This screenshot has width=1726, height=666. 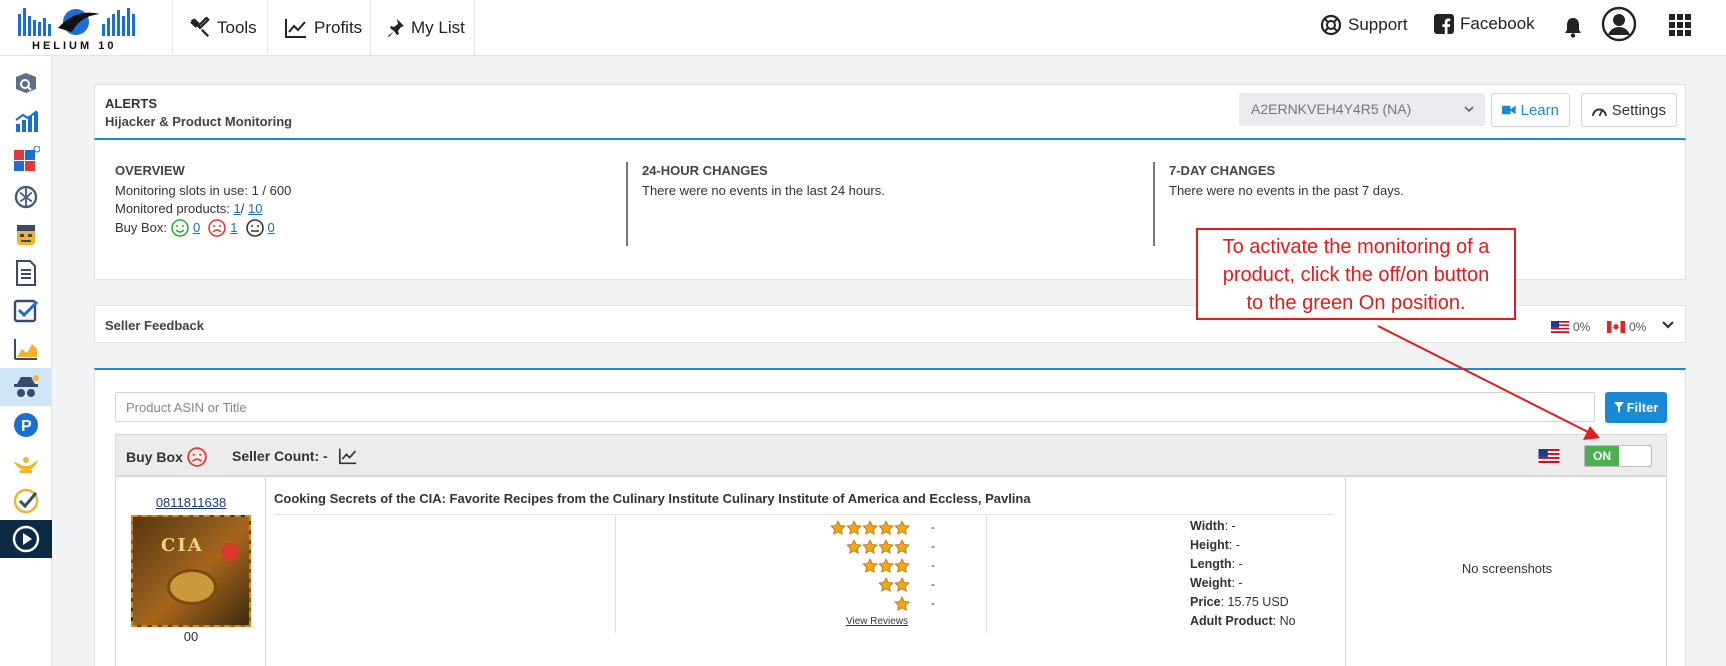 What do you see at coordinates (280, 456) in the screenshot?
I see `seller-count-label: Seller Count: -` at bounding box center [280, 456].